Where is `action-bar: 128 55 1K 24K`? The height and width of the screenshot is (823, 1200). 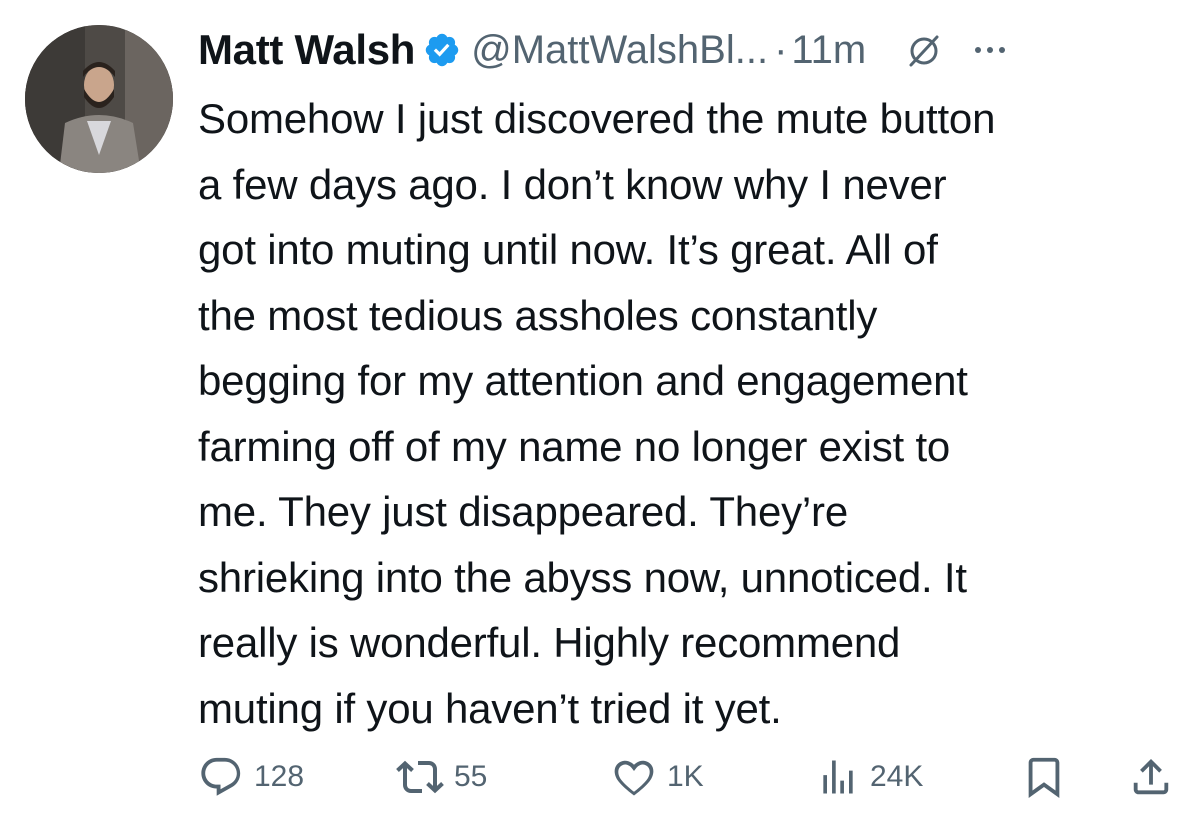
action-bar: 128 55 1K 24K is located at coordinates (685, 777).